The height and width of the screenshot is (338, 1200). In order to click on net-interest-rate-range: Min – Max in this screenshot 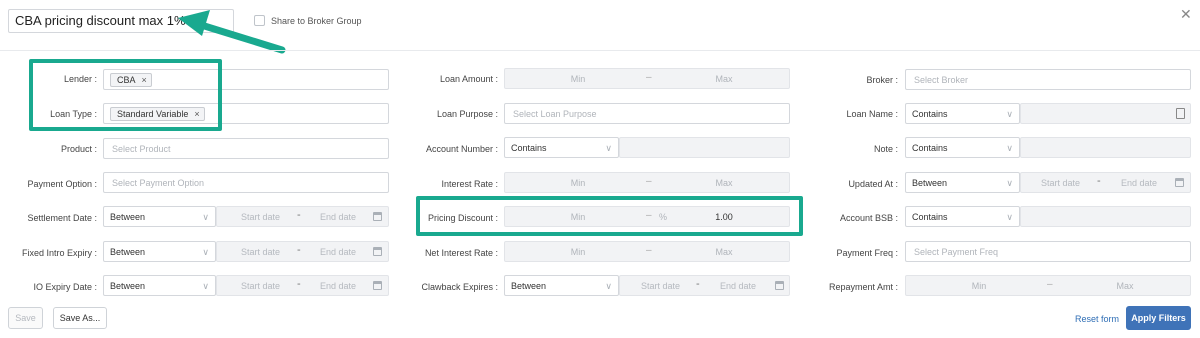, I will do `click(647, 251)`.